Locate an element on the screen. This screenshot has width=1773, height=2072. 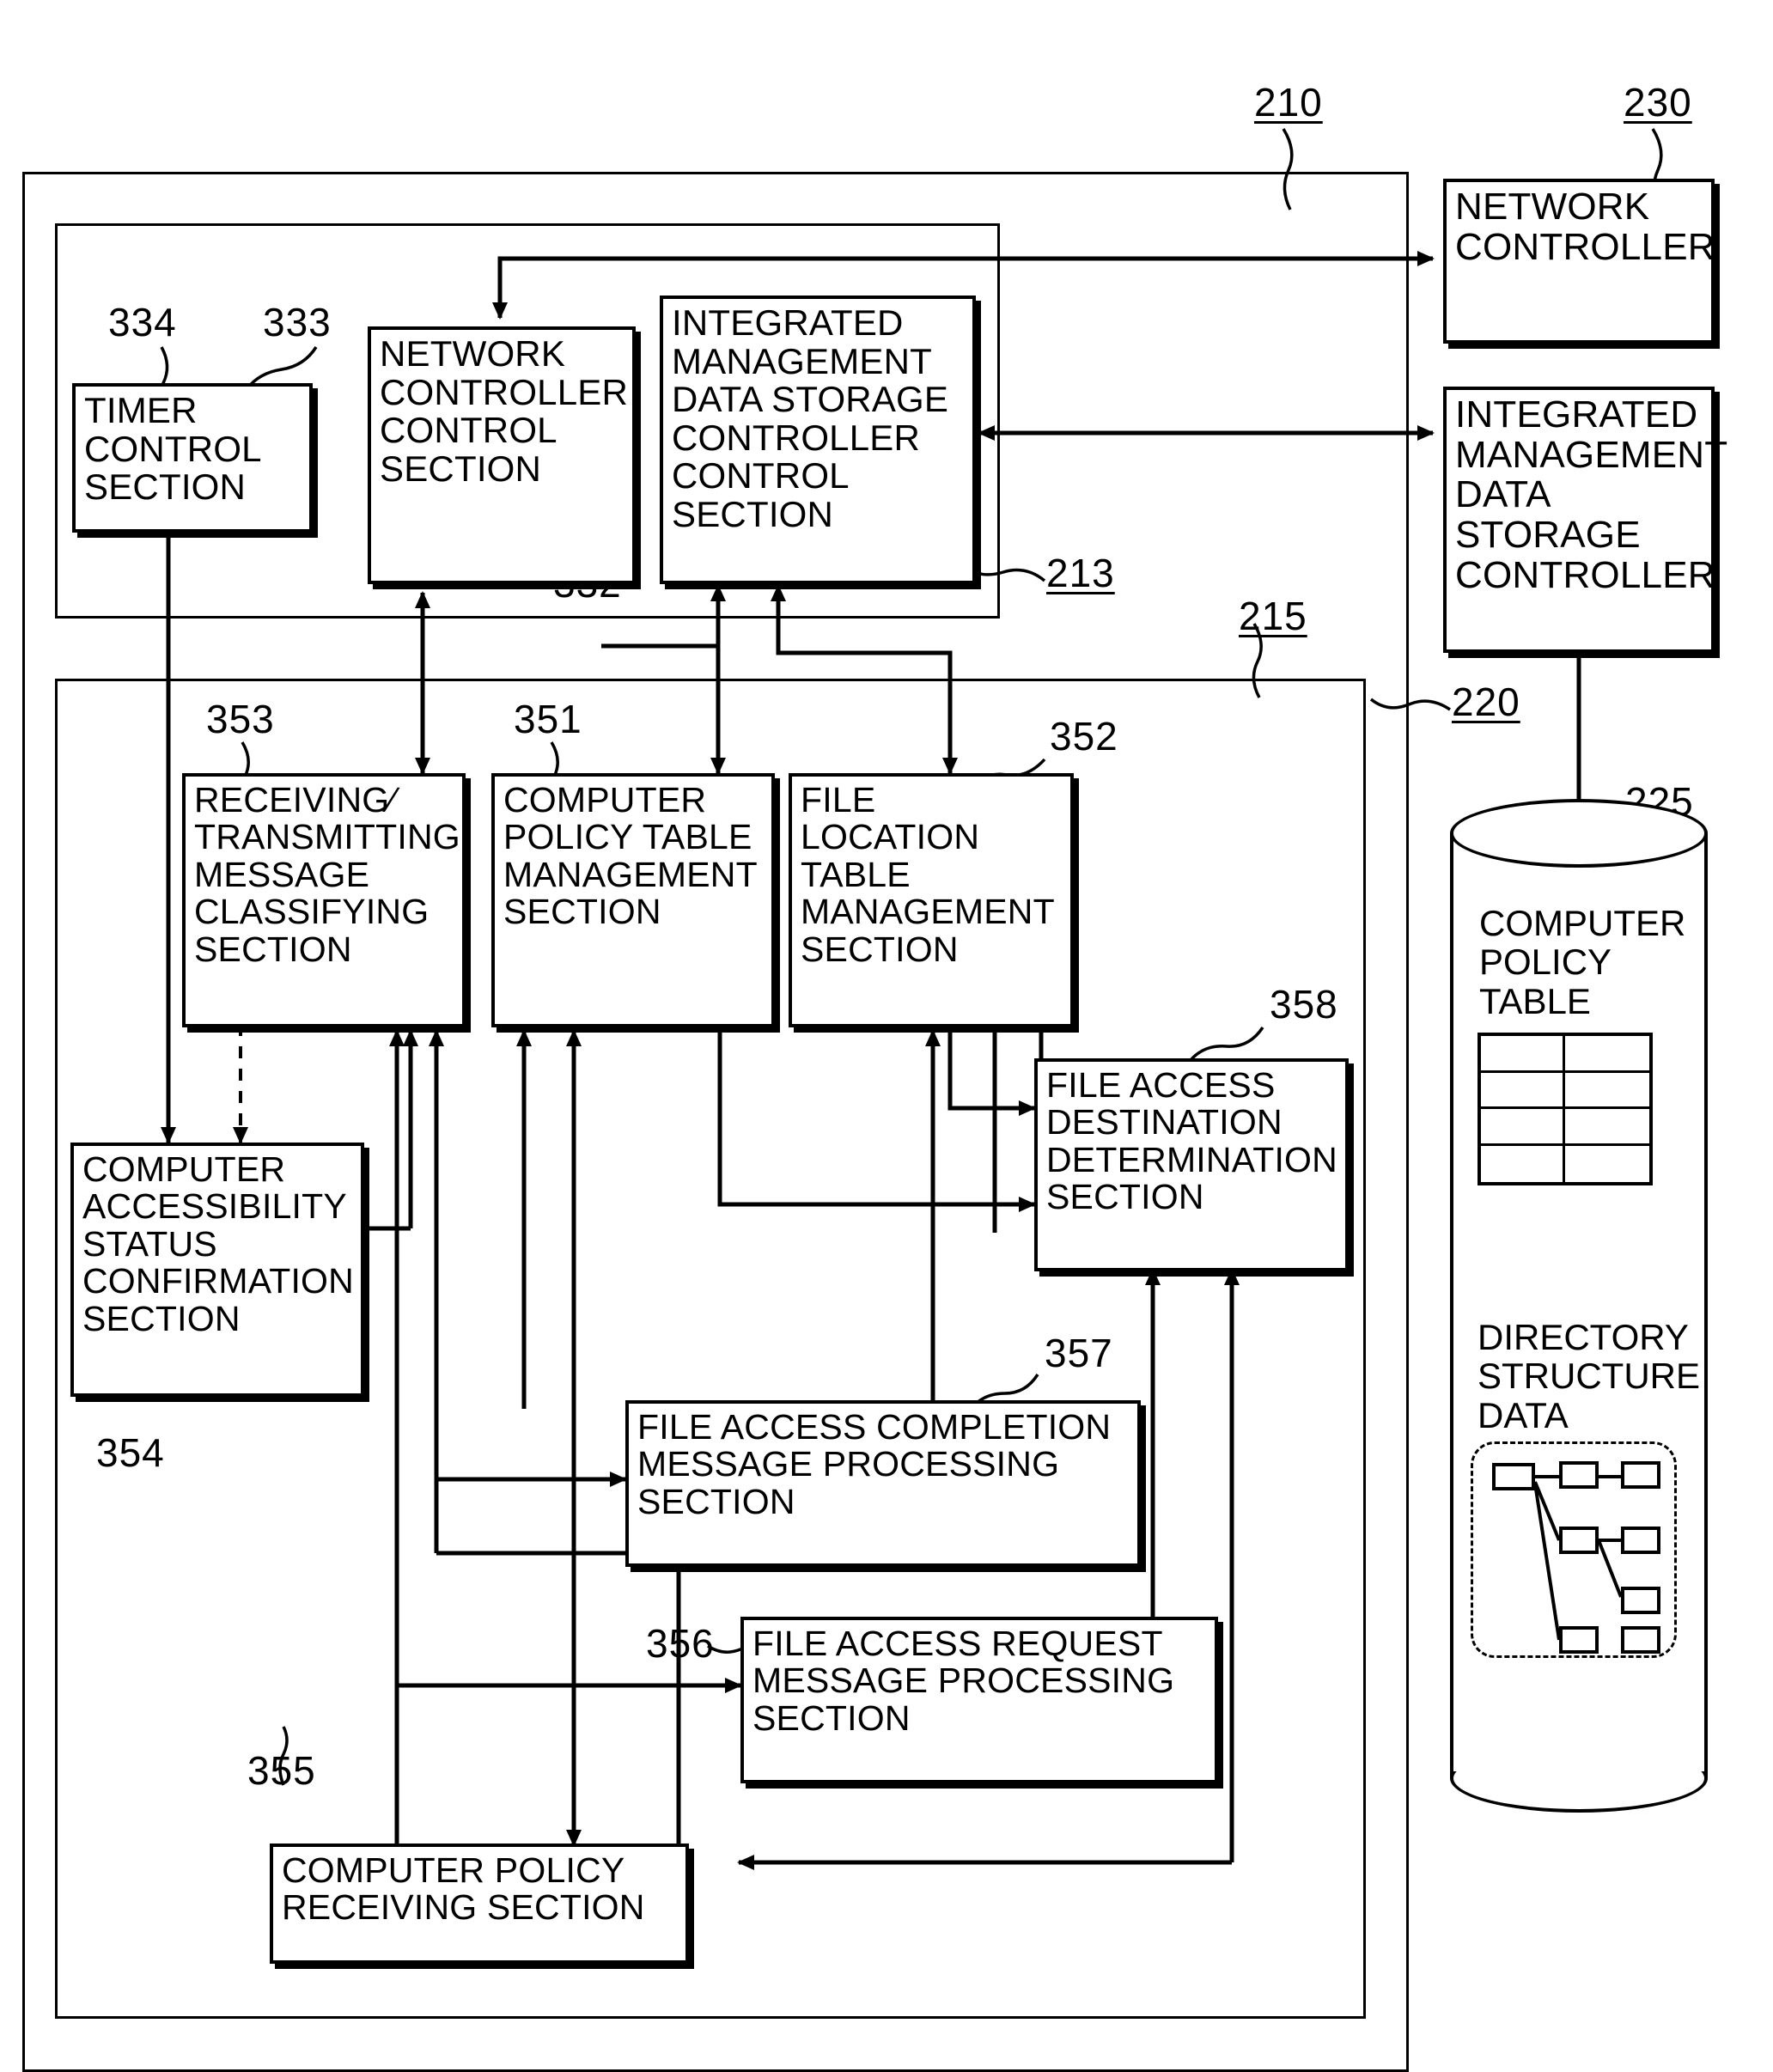
file-location-table-management-section-block: FILE LOCATION TABLE MANAGEMENT SECTION is located at coordinates (931, 900).